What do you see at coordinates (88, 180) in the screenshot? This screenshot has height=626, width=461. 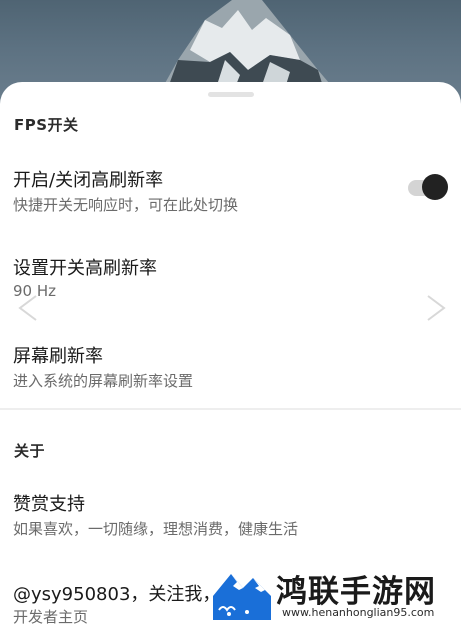 I see `row-title: 开启/关闭高刷新率` at bounding box center [88, 180].